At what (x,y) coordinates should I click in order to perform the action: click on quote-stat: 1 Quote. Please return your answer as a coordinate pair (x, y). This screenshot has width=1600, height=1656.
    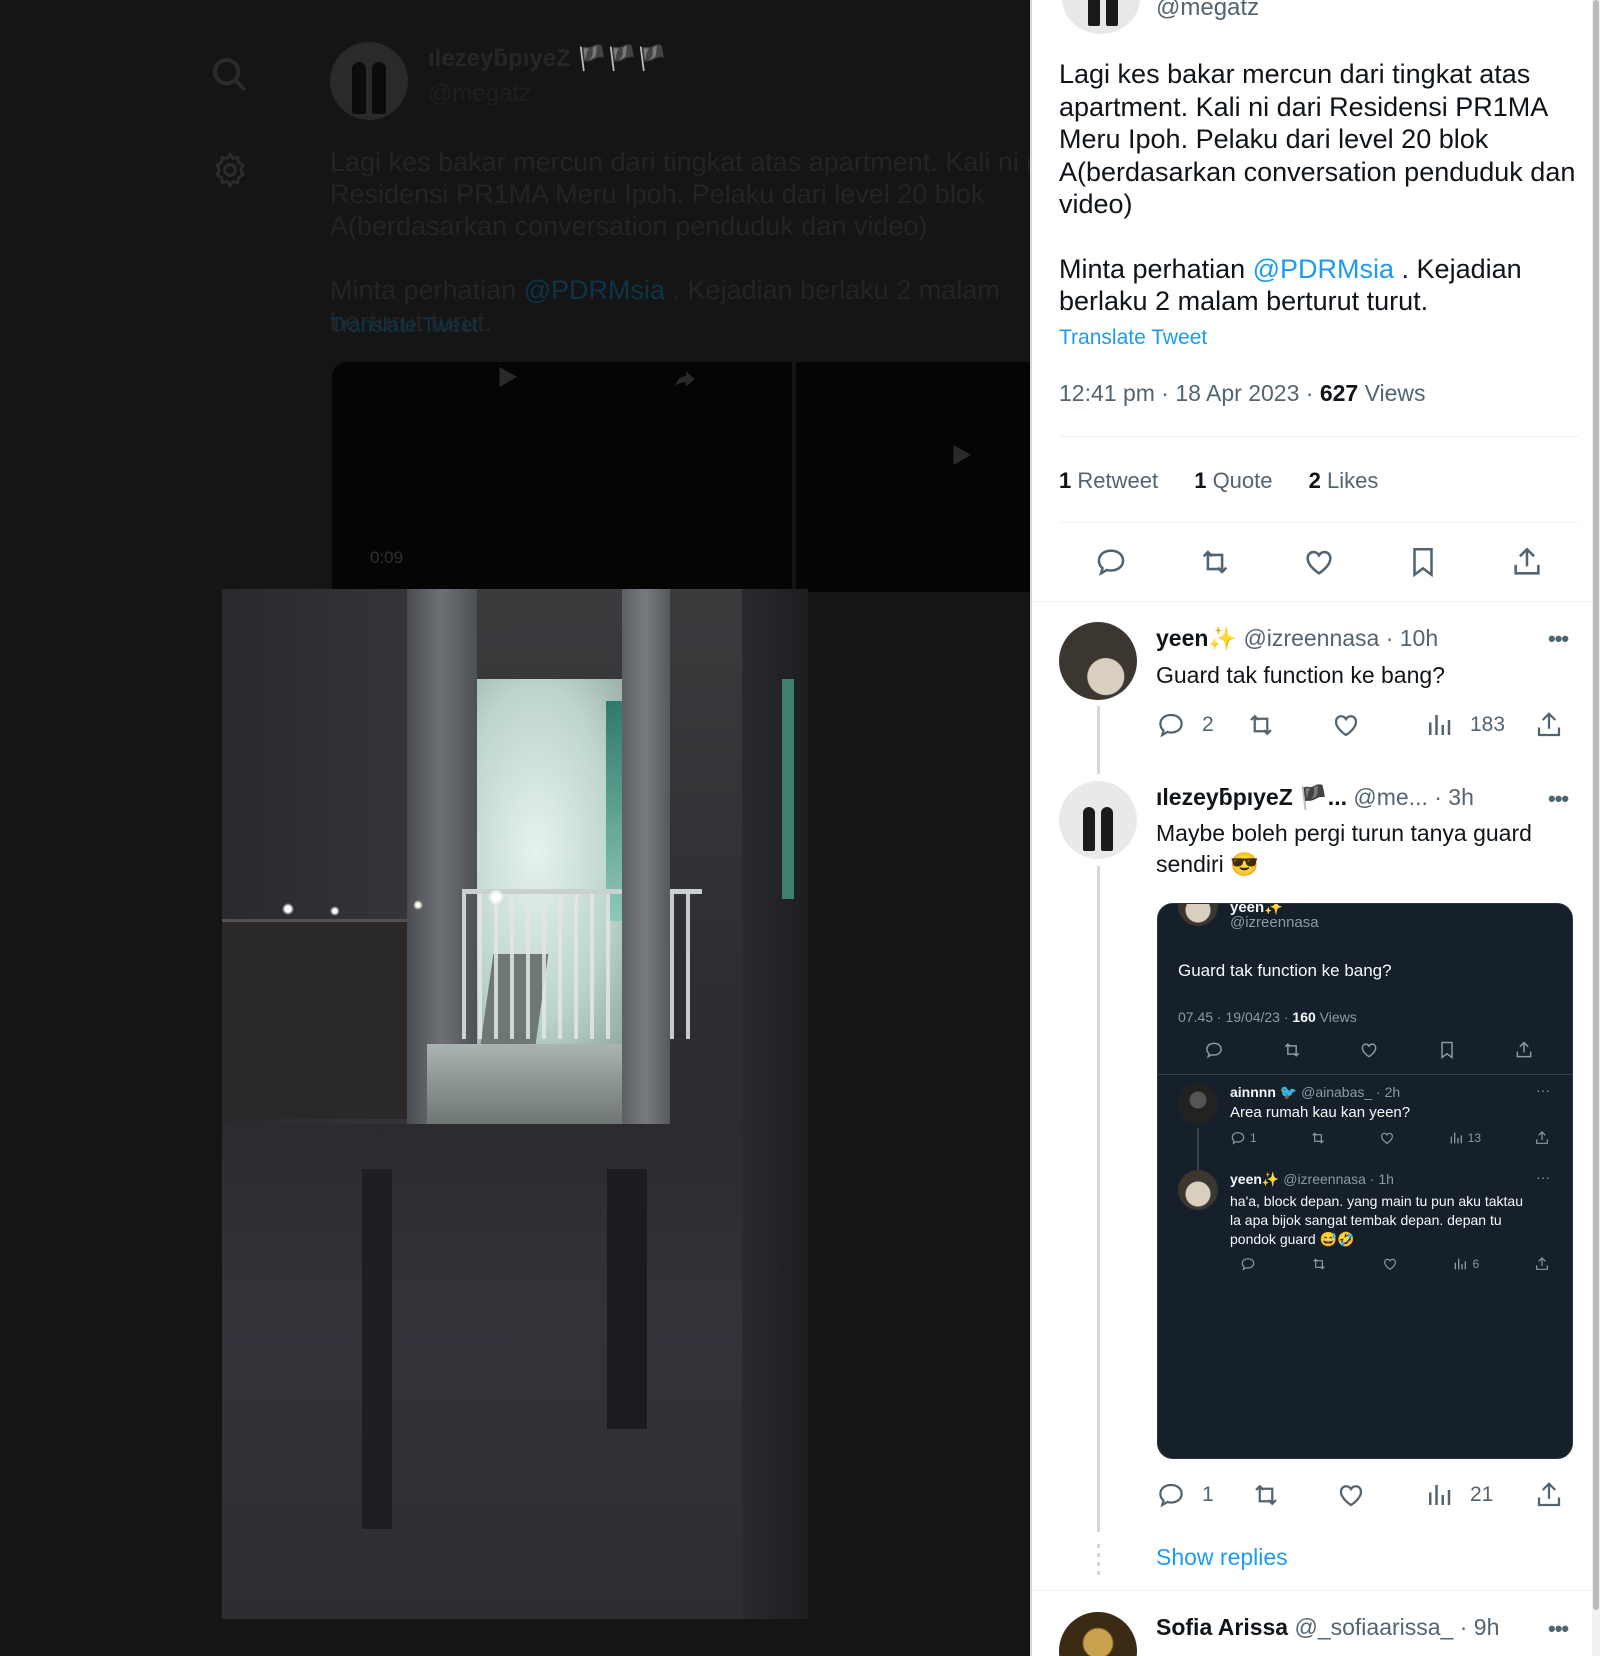
    Looking at the image, I should click on (1233, 480).